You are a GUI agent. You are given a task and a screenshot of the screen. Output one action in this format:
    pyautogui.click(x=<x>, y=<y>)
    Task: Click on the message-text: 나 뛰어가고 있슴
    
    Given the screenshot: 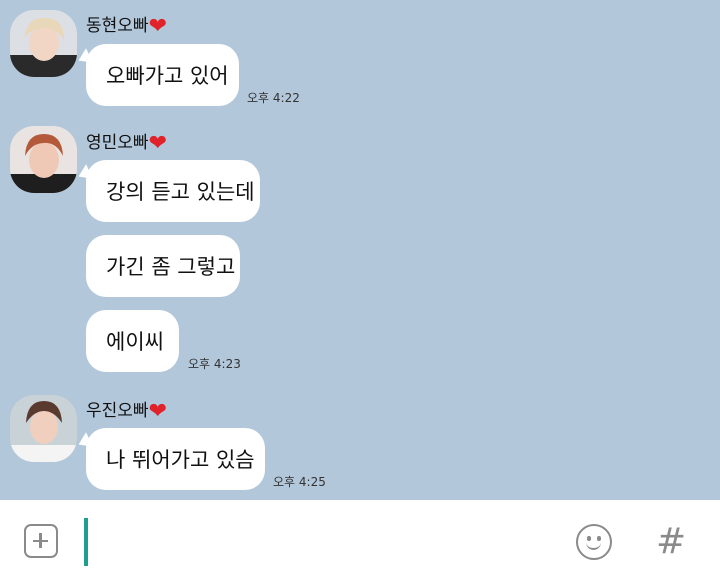 What is the action you would take?
    pyautogui.click(x=180, y=460)
    